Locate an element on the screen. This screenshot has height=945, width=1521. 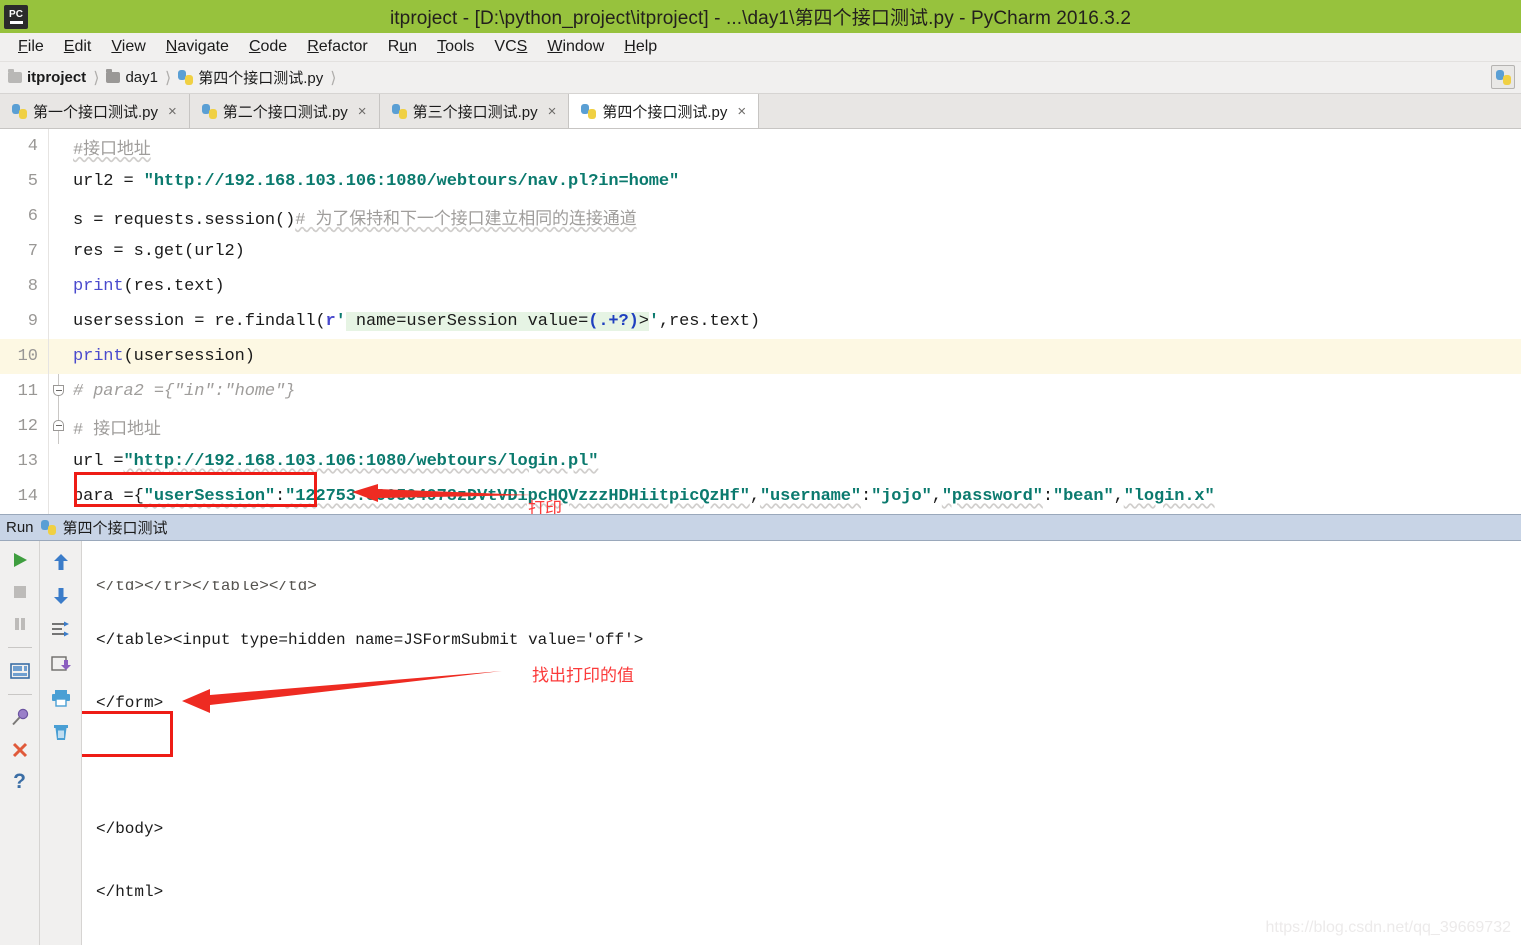
close-icon is located at coordinates (20, 750).